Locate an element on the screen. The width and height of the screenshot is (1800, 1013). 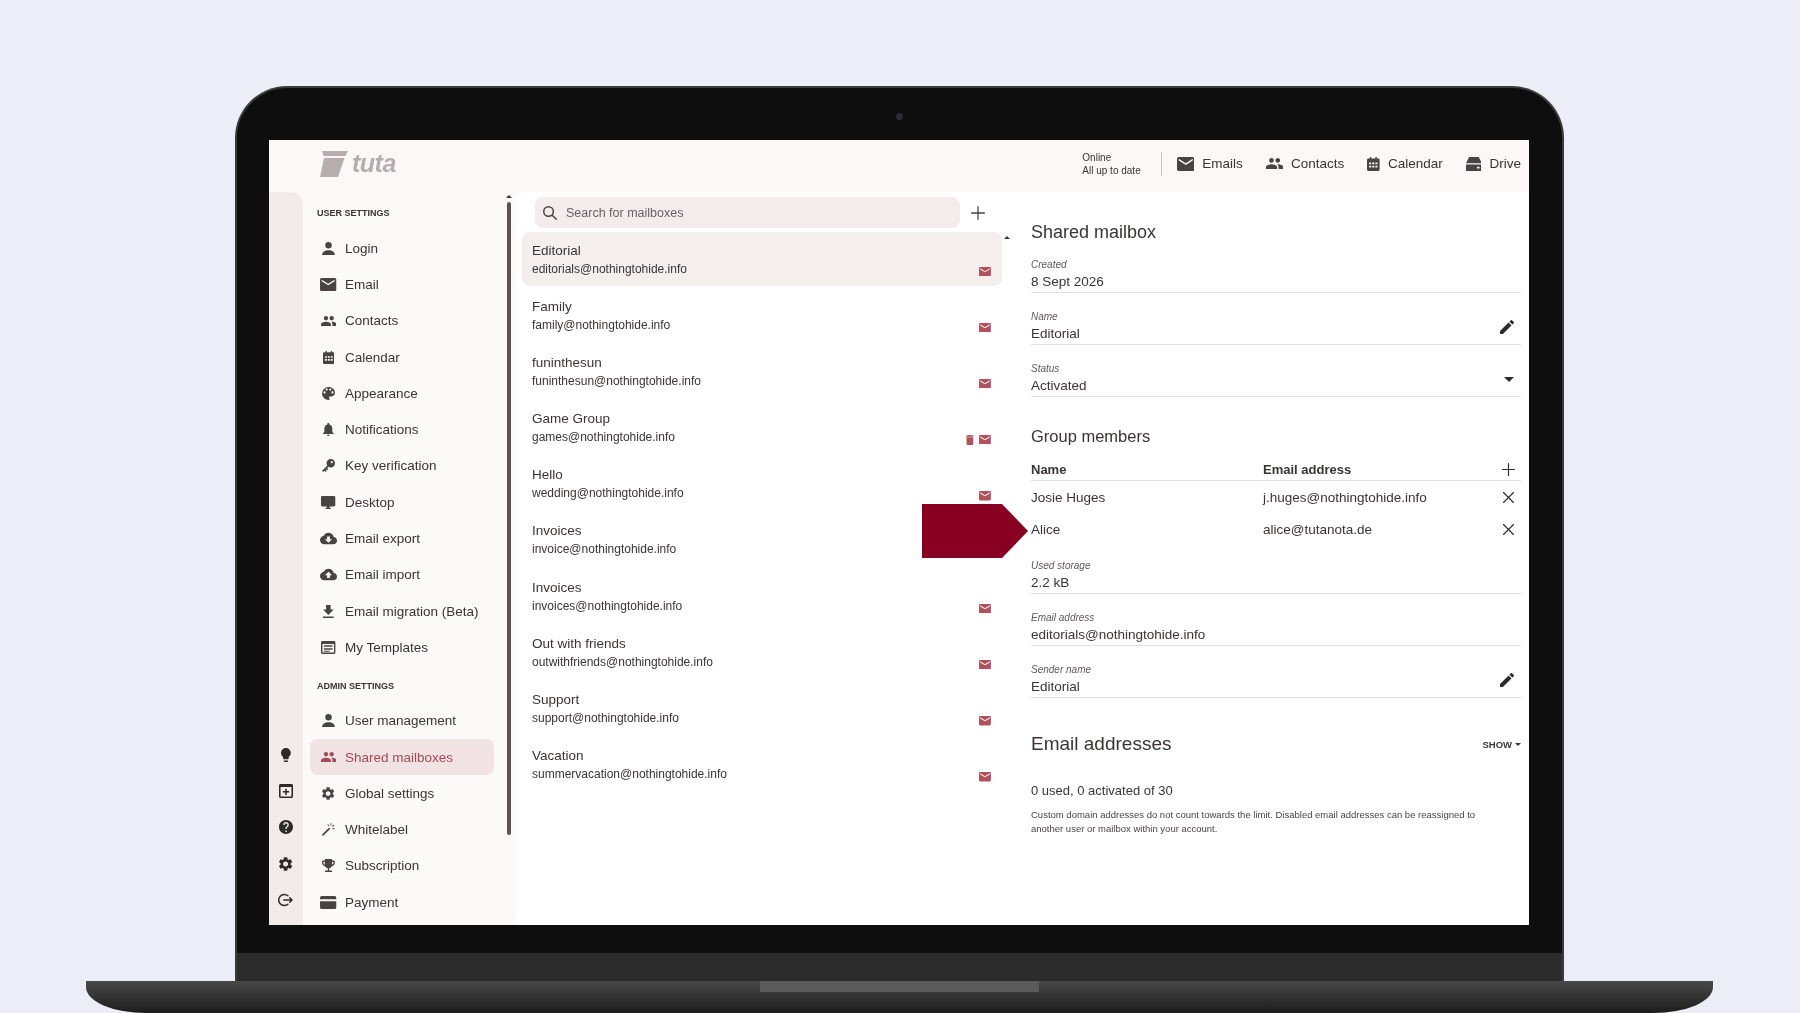
mailbox-item: Invoices invoices@nothingtohide.info is located at coordinates (762, 596).